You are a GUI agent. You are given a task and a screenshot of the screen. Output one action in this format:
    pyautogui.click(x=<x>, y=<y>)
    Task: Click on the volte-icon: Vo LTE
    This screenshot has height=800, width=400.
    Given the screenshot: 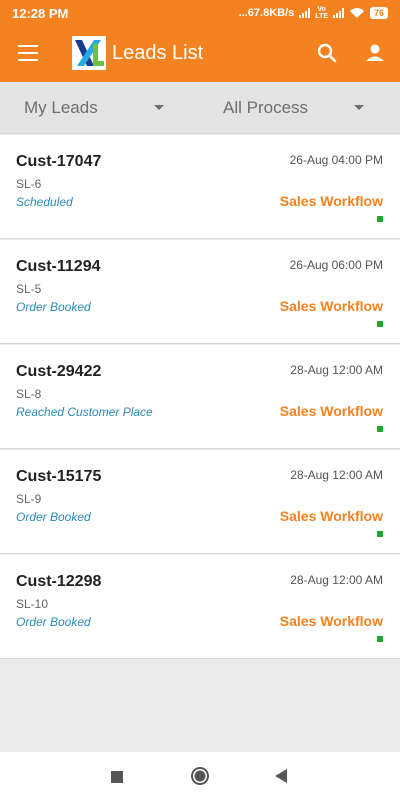 What is the action you would take?
    pyautogui.click(x=321, y=13)
    